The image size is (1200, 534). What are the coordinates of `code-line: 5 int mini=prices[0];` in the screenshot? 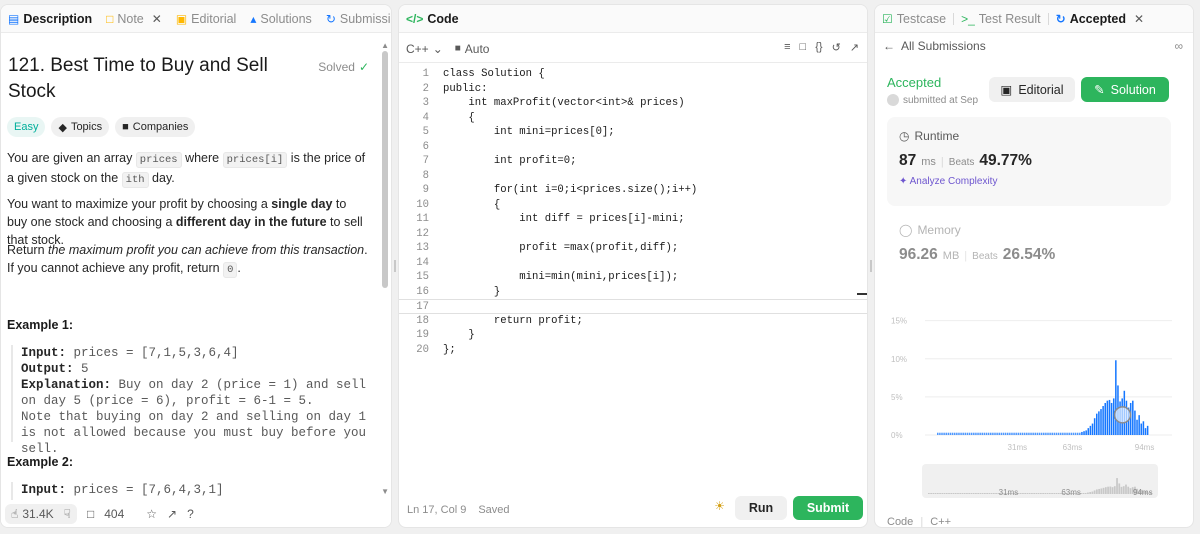 It's located at (633, 132).